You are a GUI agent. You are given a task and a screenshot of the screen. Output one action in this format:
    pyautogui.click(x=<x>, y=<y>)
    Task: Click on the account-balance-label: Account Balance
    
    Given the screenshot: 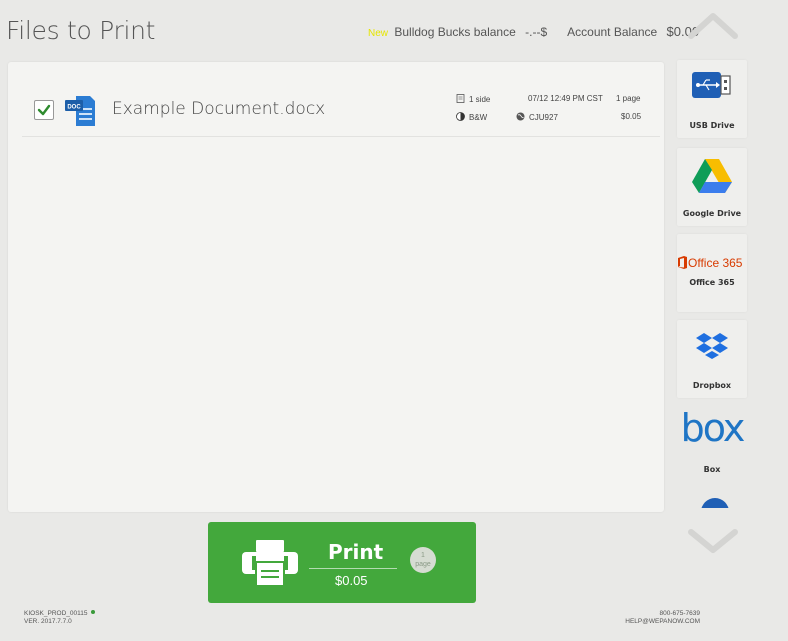 What is the action you would take?
    pyautogui.click(x=612, y=32)
    